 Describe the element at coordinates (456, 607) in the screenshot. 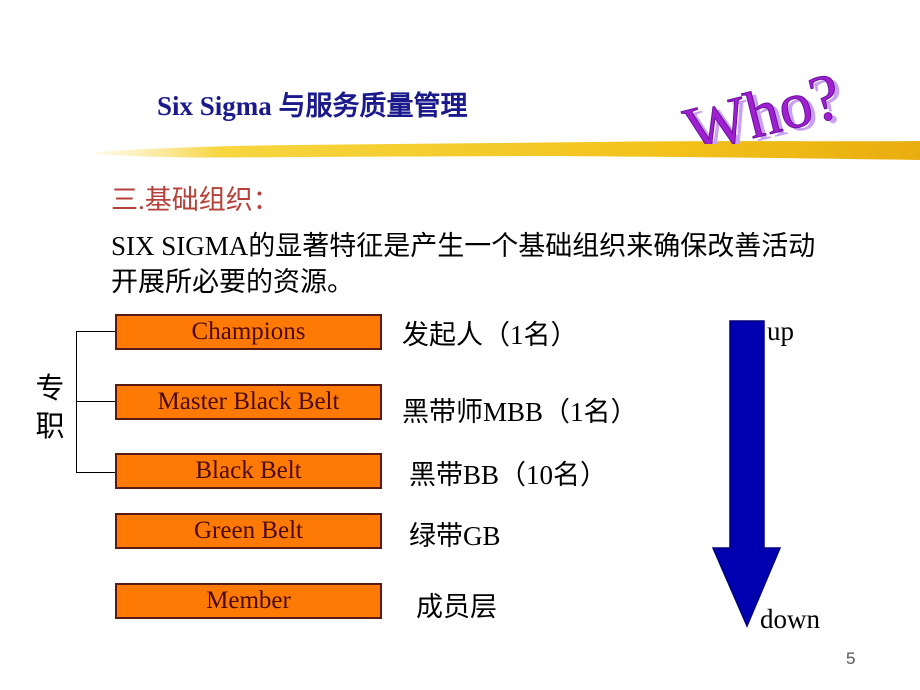

I see `role-desc-member: 成员层` at that location.